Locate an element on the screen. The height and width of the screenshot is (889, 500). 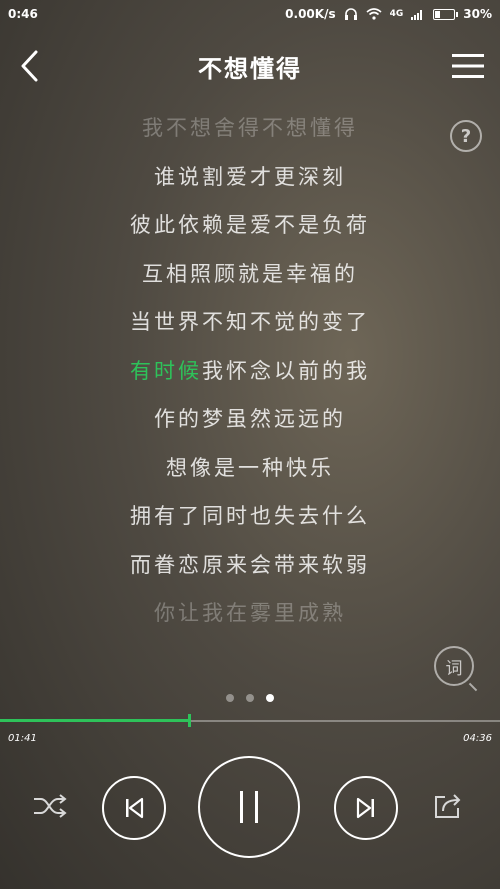
next-track-icon is located at coordinates (365, 808).